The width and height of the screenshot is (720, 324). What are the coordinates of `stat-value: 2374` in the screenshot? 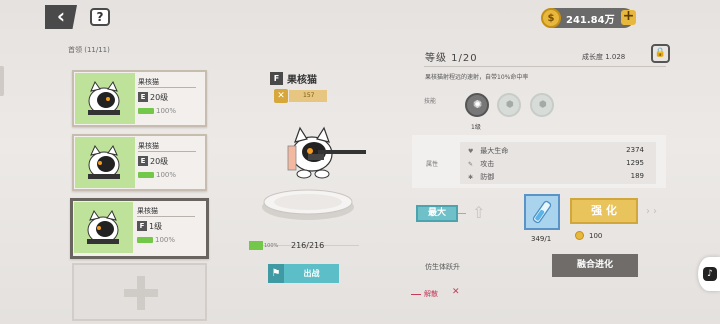 It's located at (635, 150).